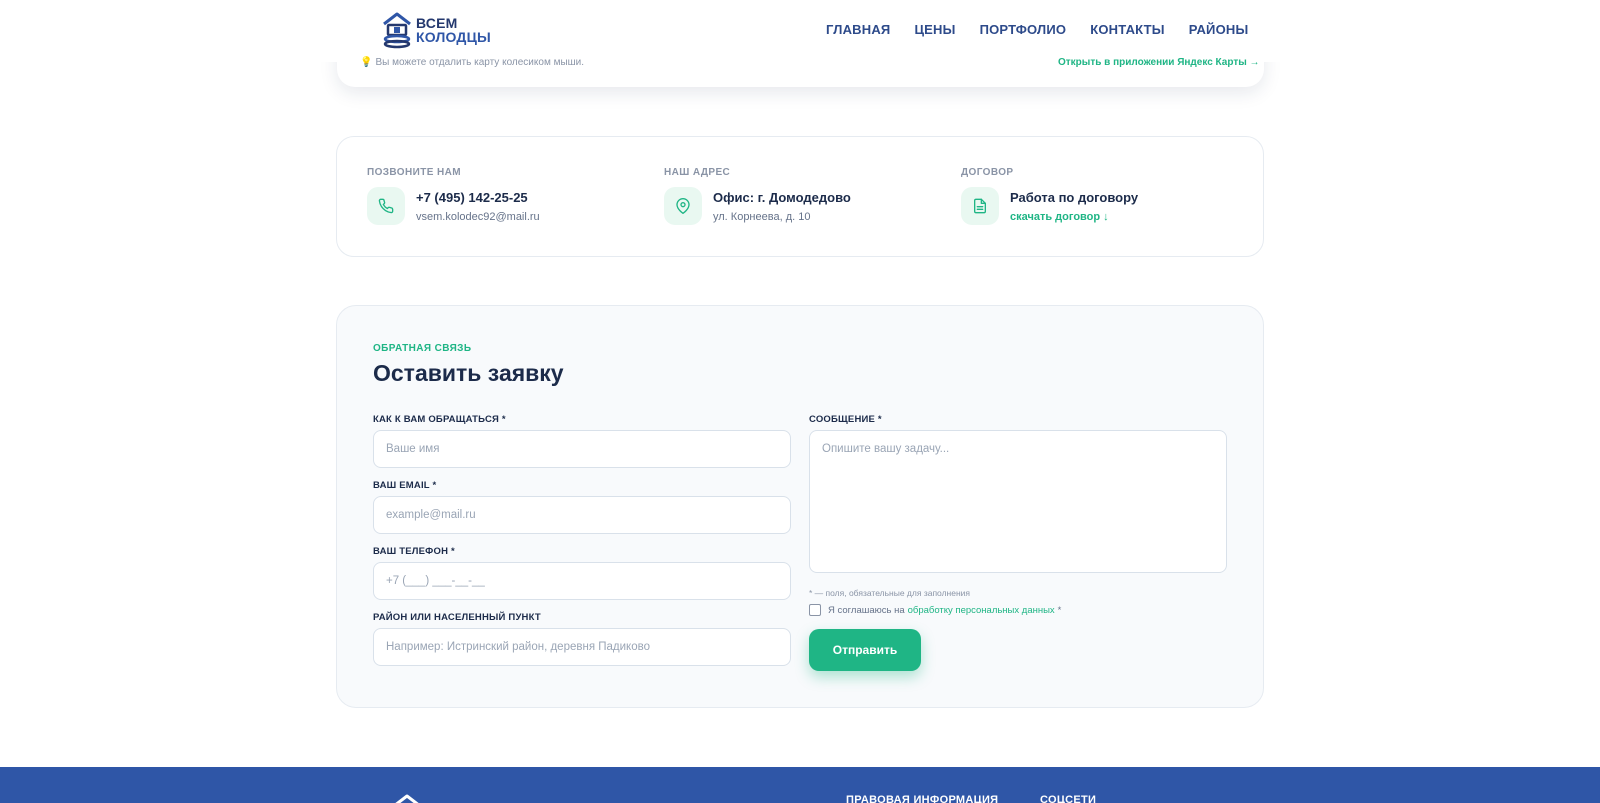  Describe the element at coordinates (386, 206) in the screenshot. I see `phone-icon` at that location.